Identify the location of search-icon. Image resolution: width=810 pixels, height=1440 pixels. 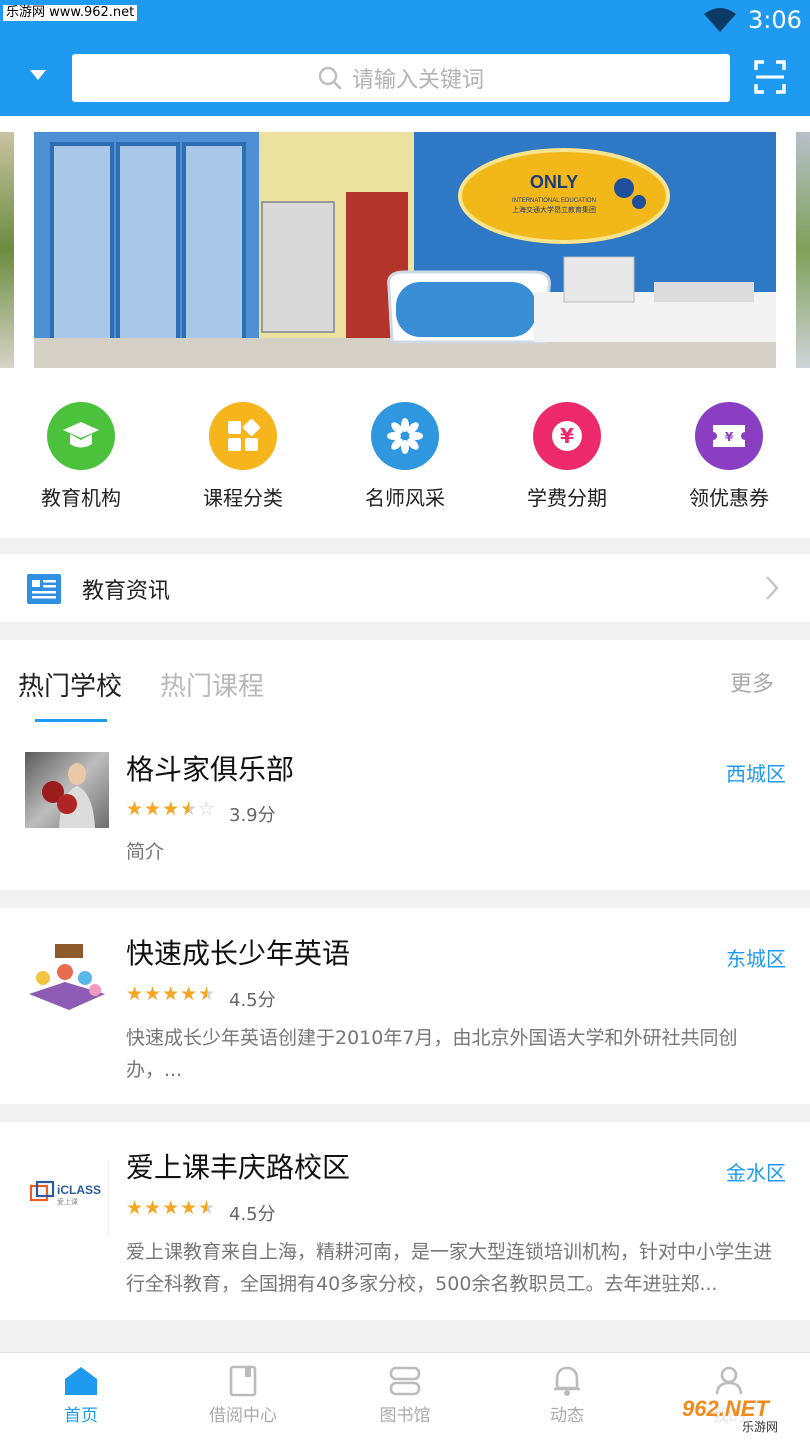
(330, 78).